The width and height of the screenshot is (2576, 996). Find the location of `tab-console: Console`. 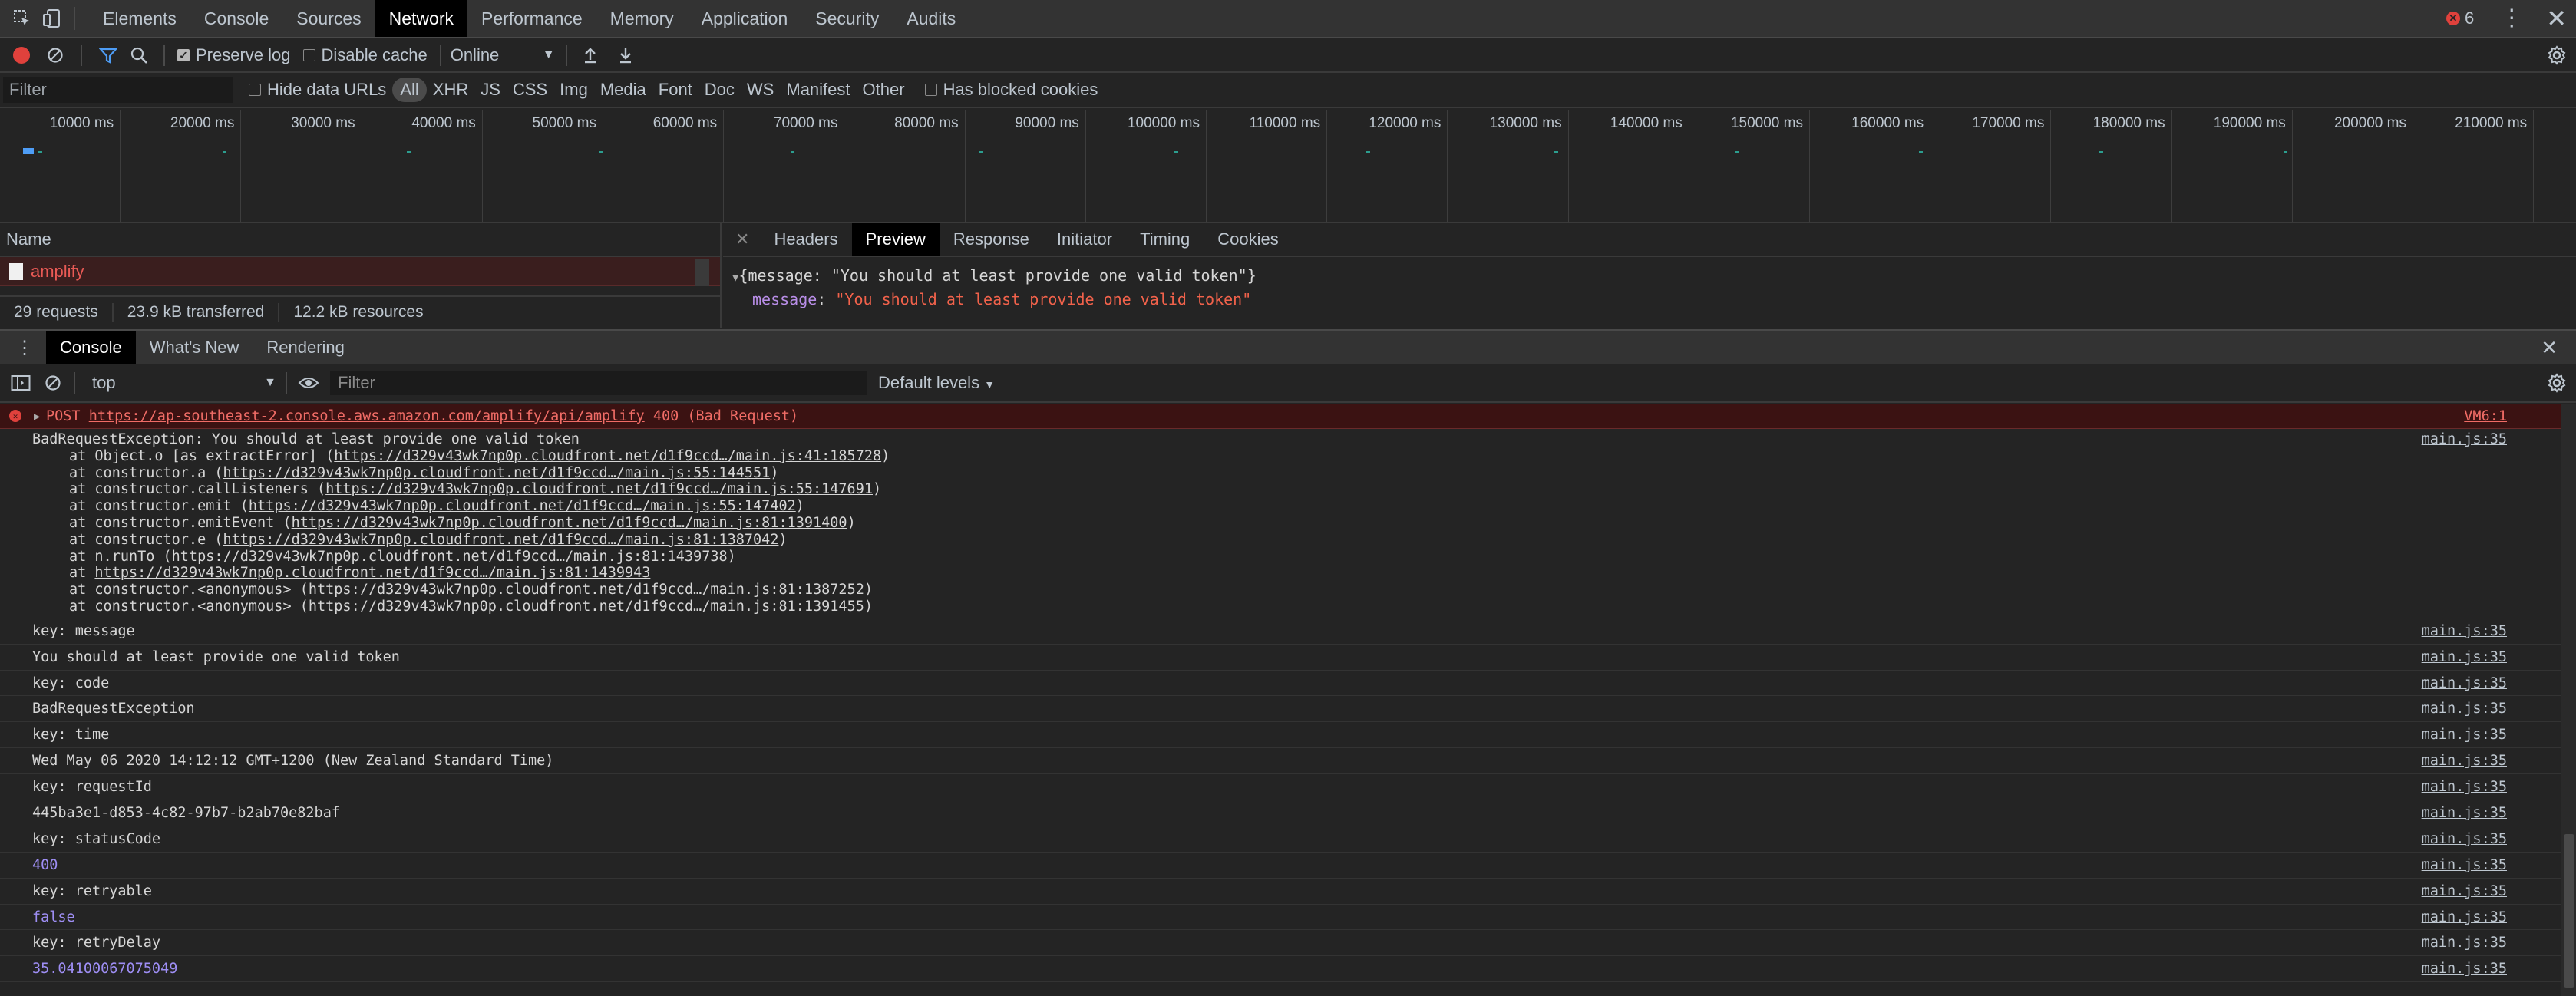

tab-console: Console is located at coordinates (236, 18).